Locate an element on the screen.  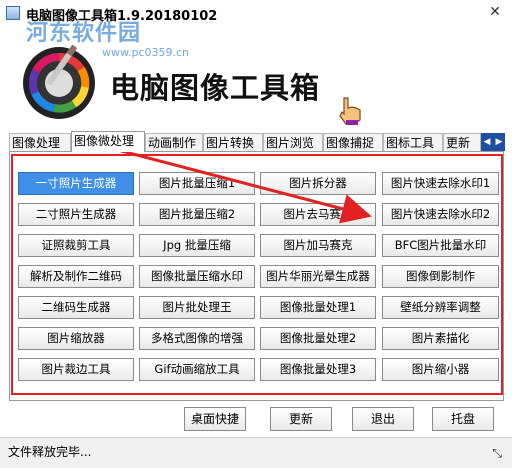
tool-button: 图像批量处理1 is located at coordinates (318, 307).